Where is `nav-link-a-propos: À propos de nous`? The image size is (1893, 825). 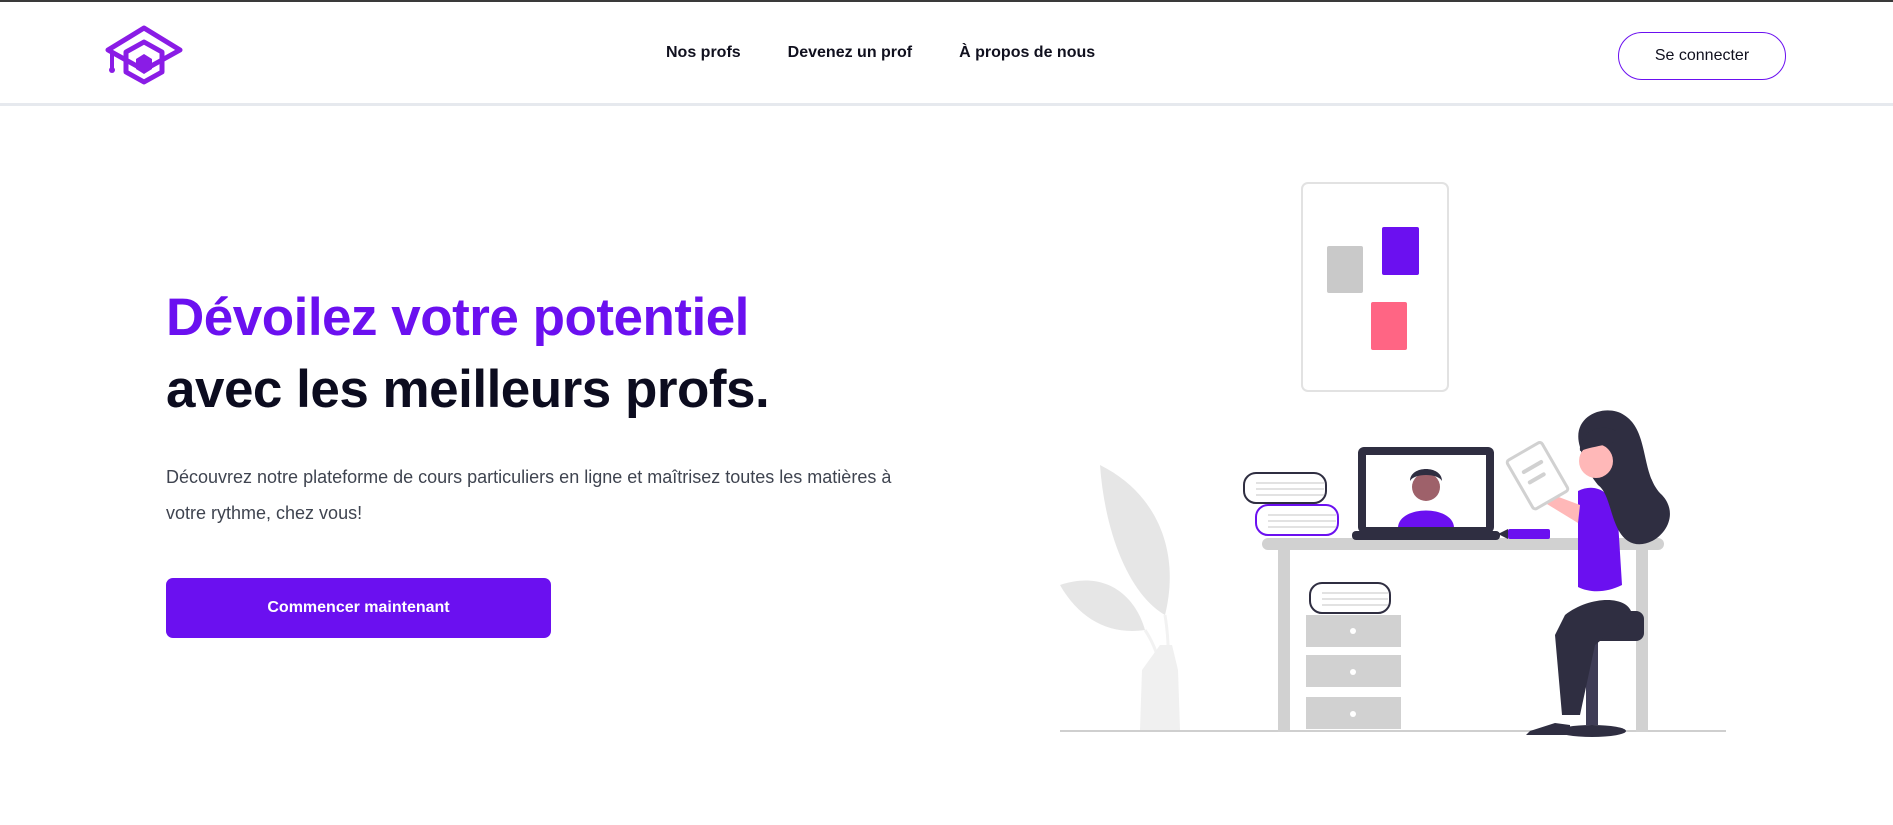 nav-link-a-propos: À propos de nous is located at coordinates (1027, 53).